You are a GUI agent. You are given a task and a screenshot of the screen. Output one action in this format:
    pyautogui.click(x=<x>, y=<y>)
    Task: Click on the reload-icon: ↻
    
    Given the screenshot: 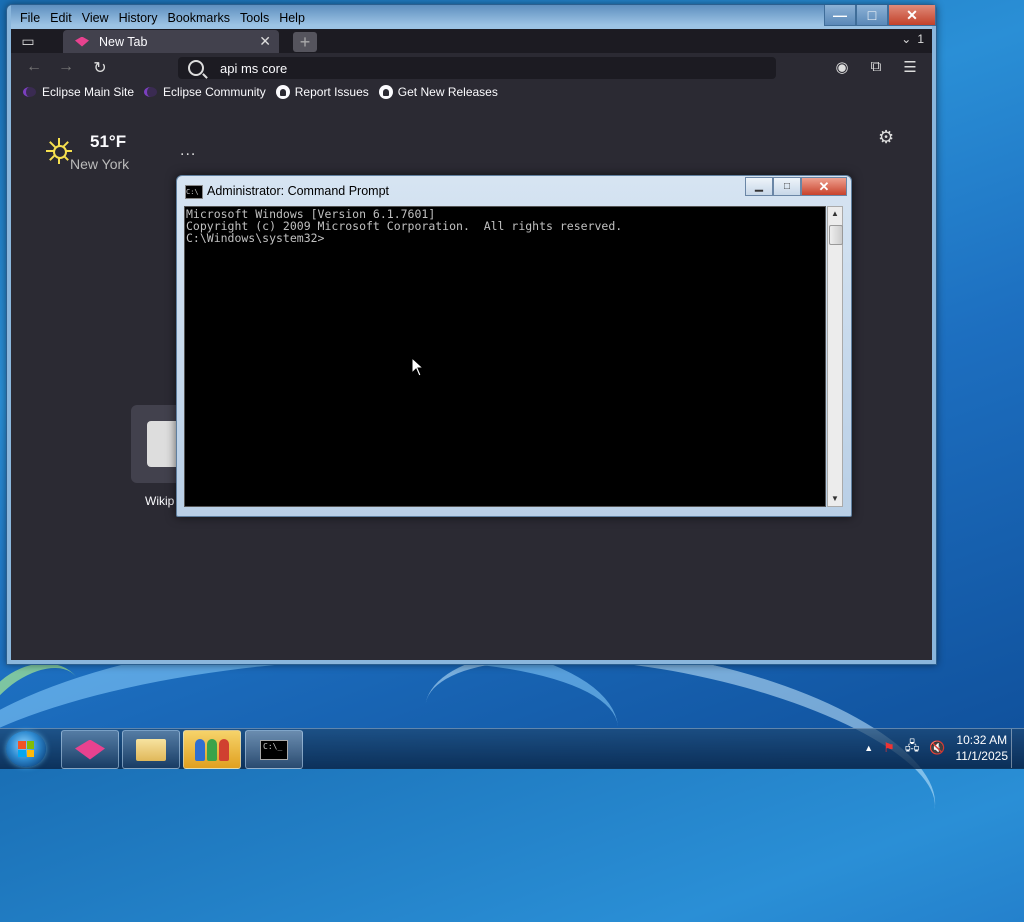 What is the action you would take?
    pyautogui.click(x=100, y=68)
    